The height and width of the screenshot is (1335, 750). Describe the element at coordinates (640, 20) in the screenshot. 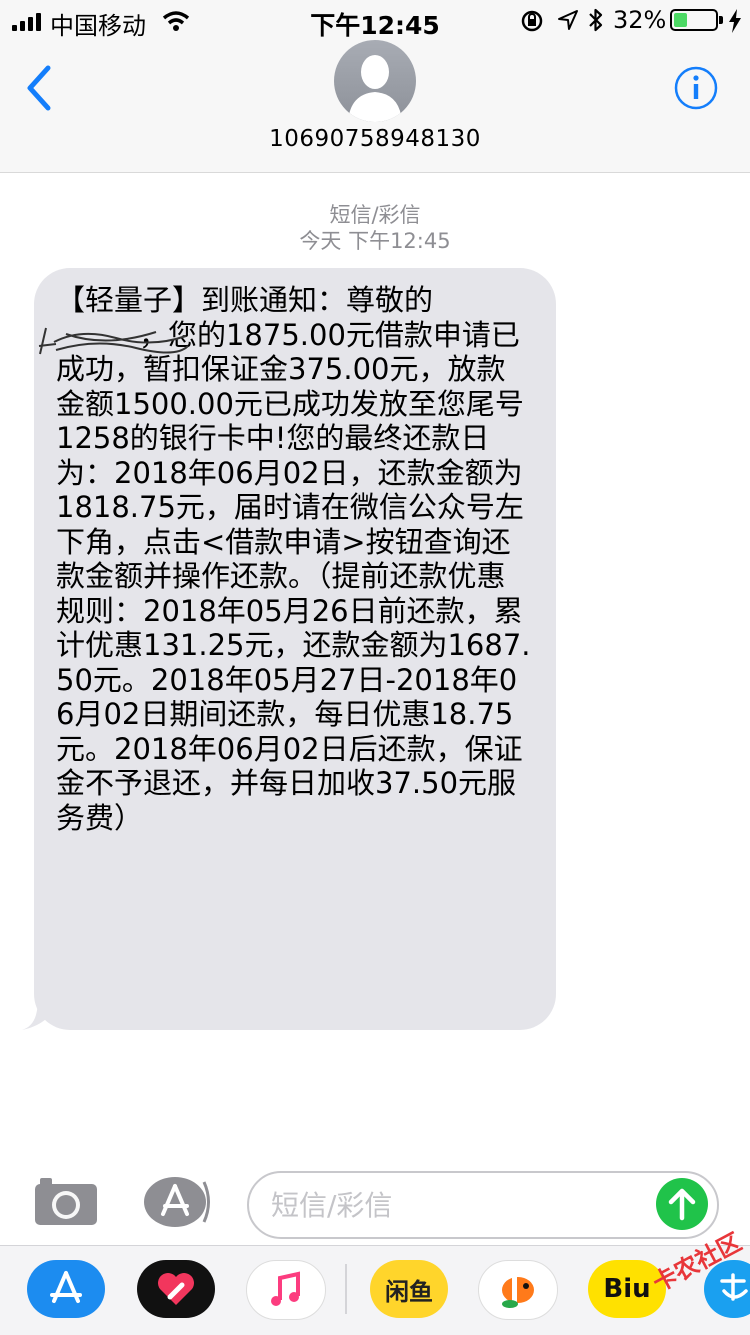

I see `battery-percent: 32%` at that location.